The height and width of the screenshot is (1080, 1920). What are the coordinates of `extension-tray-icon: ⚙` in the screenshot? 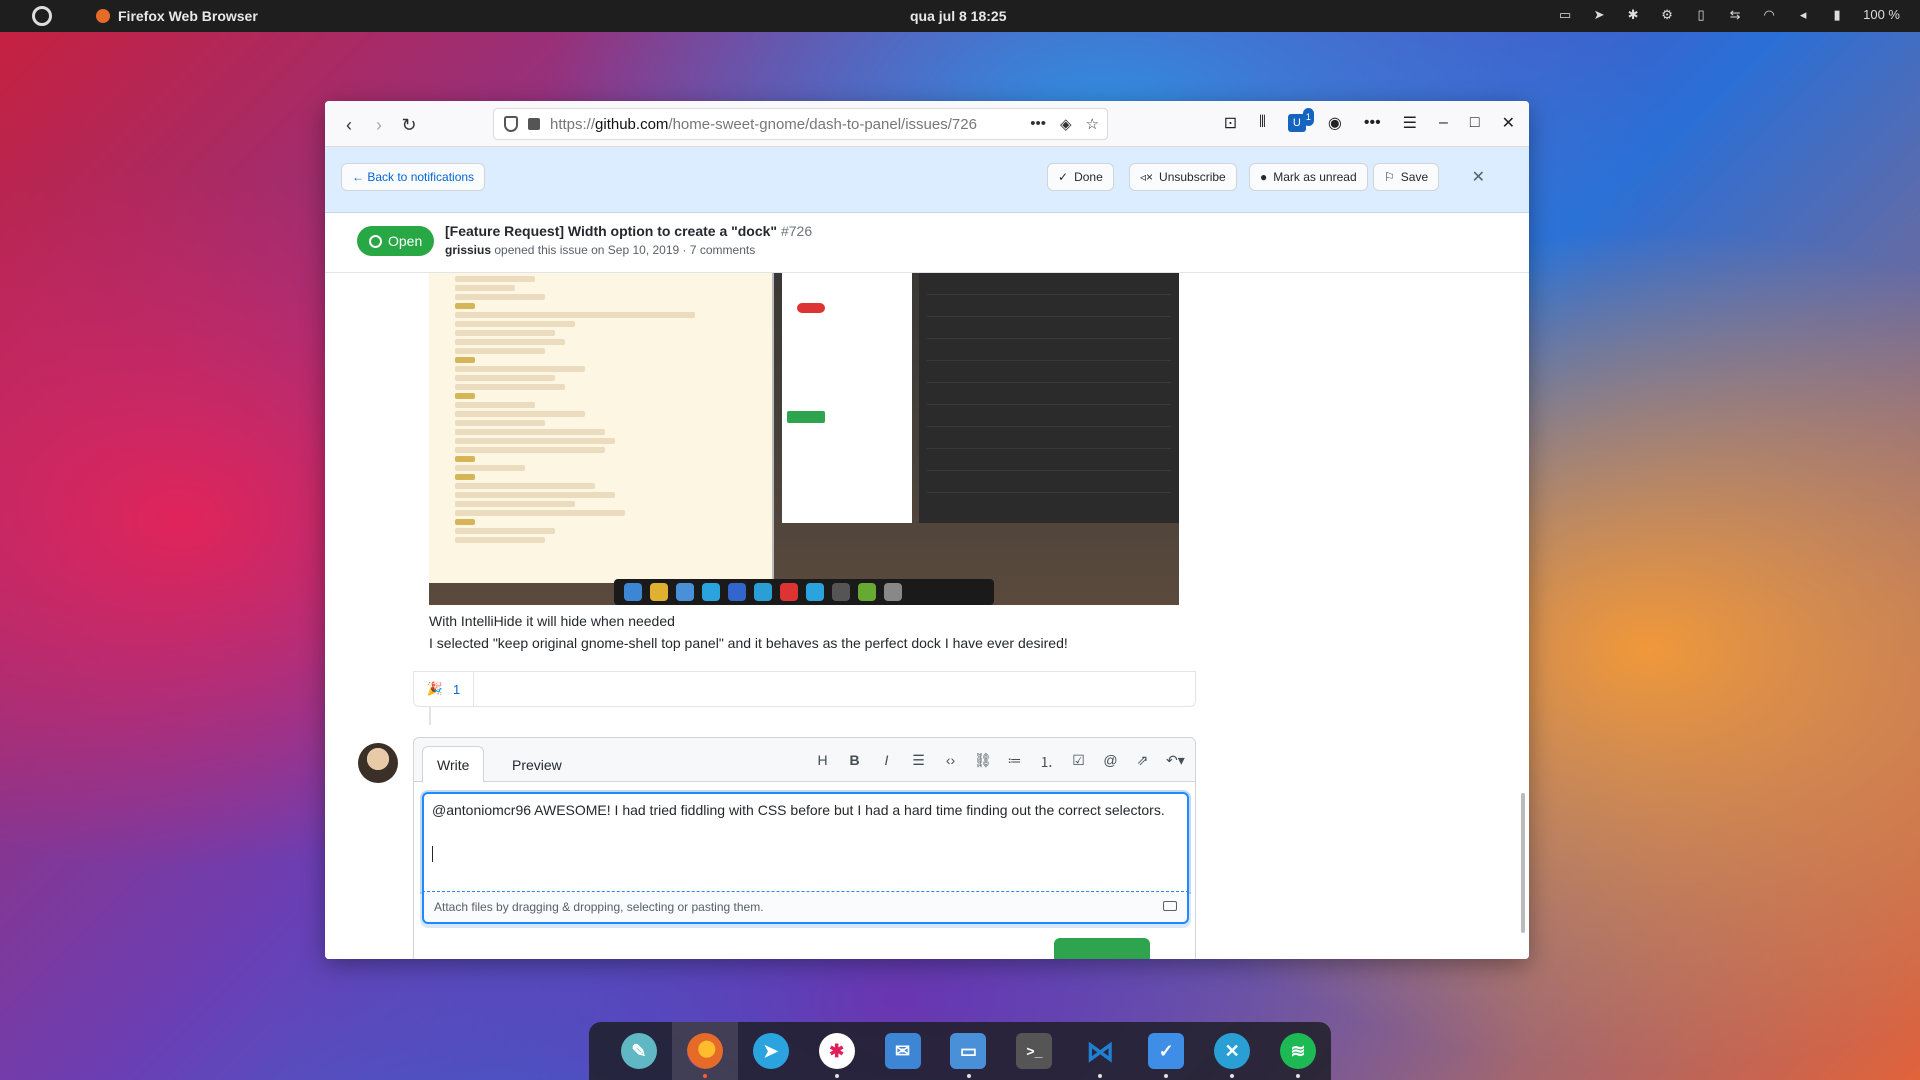 It's located at (1667, 15).